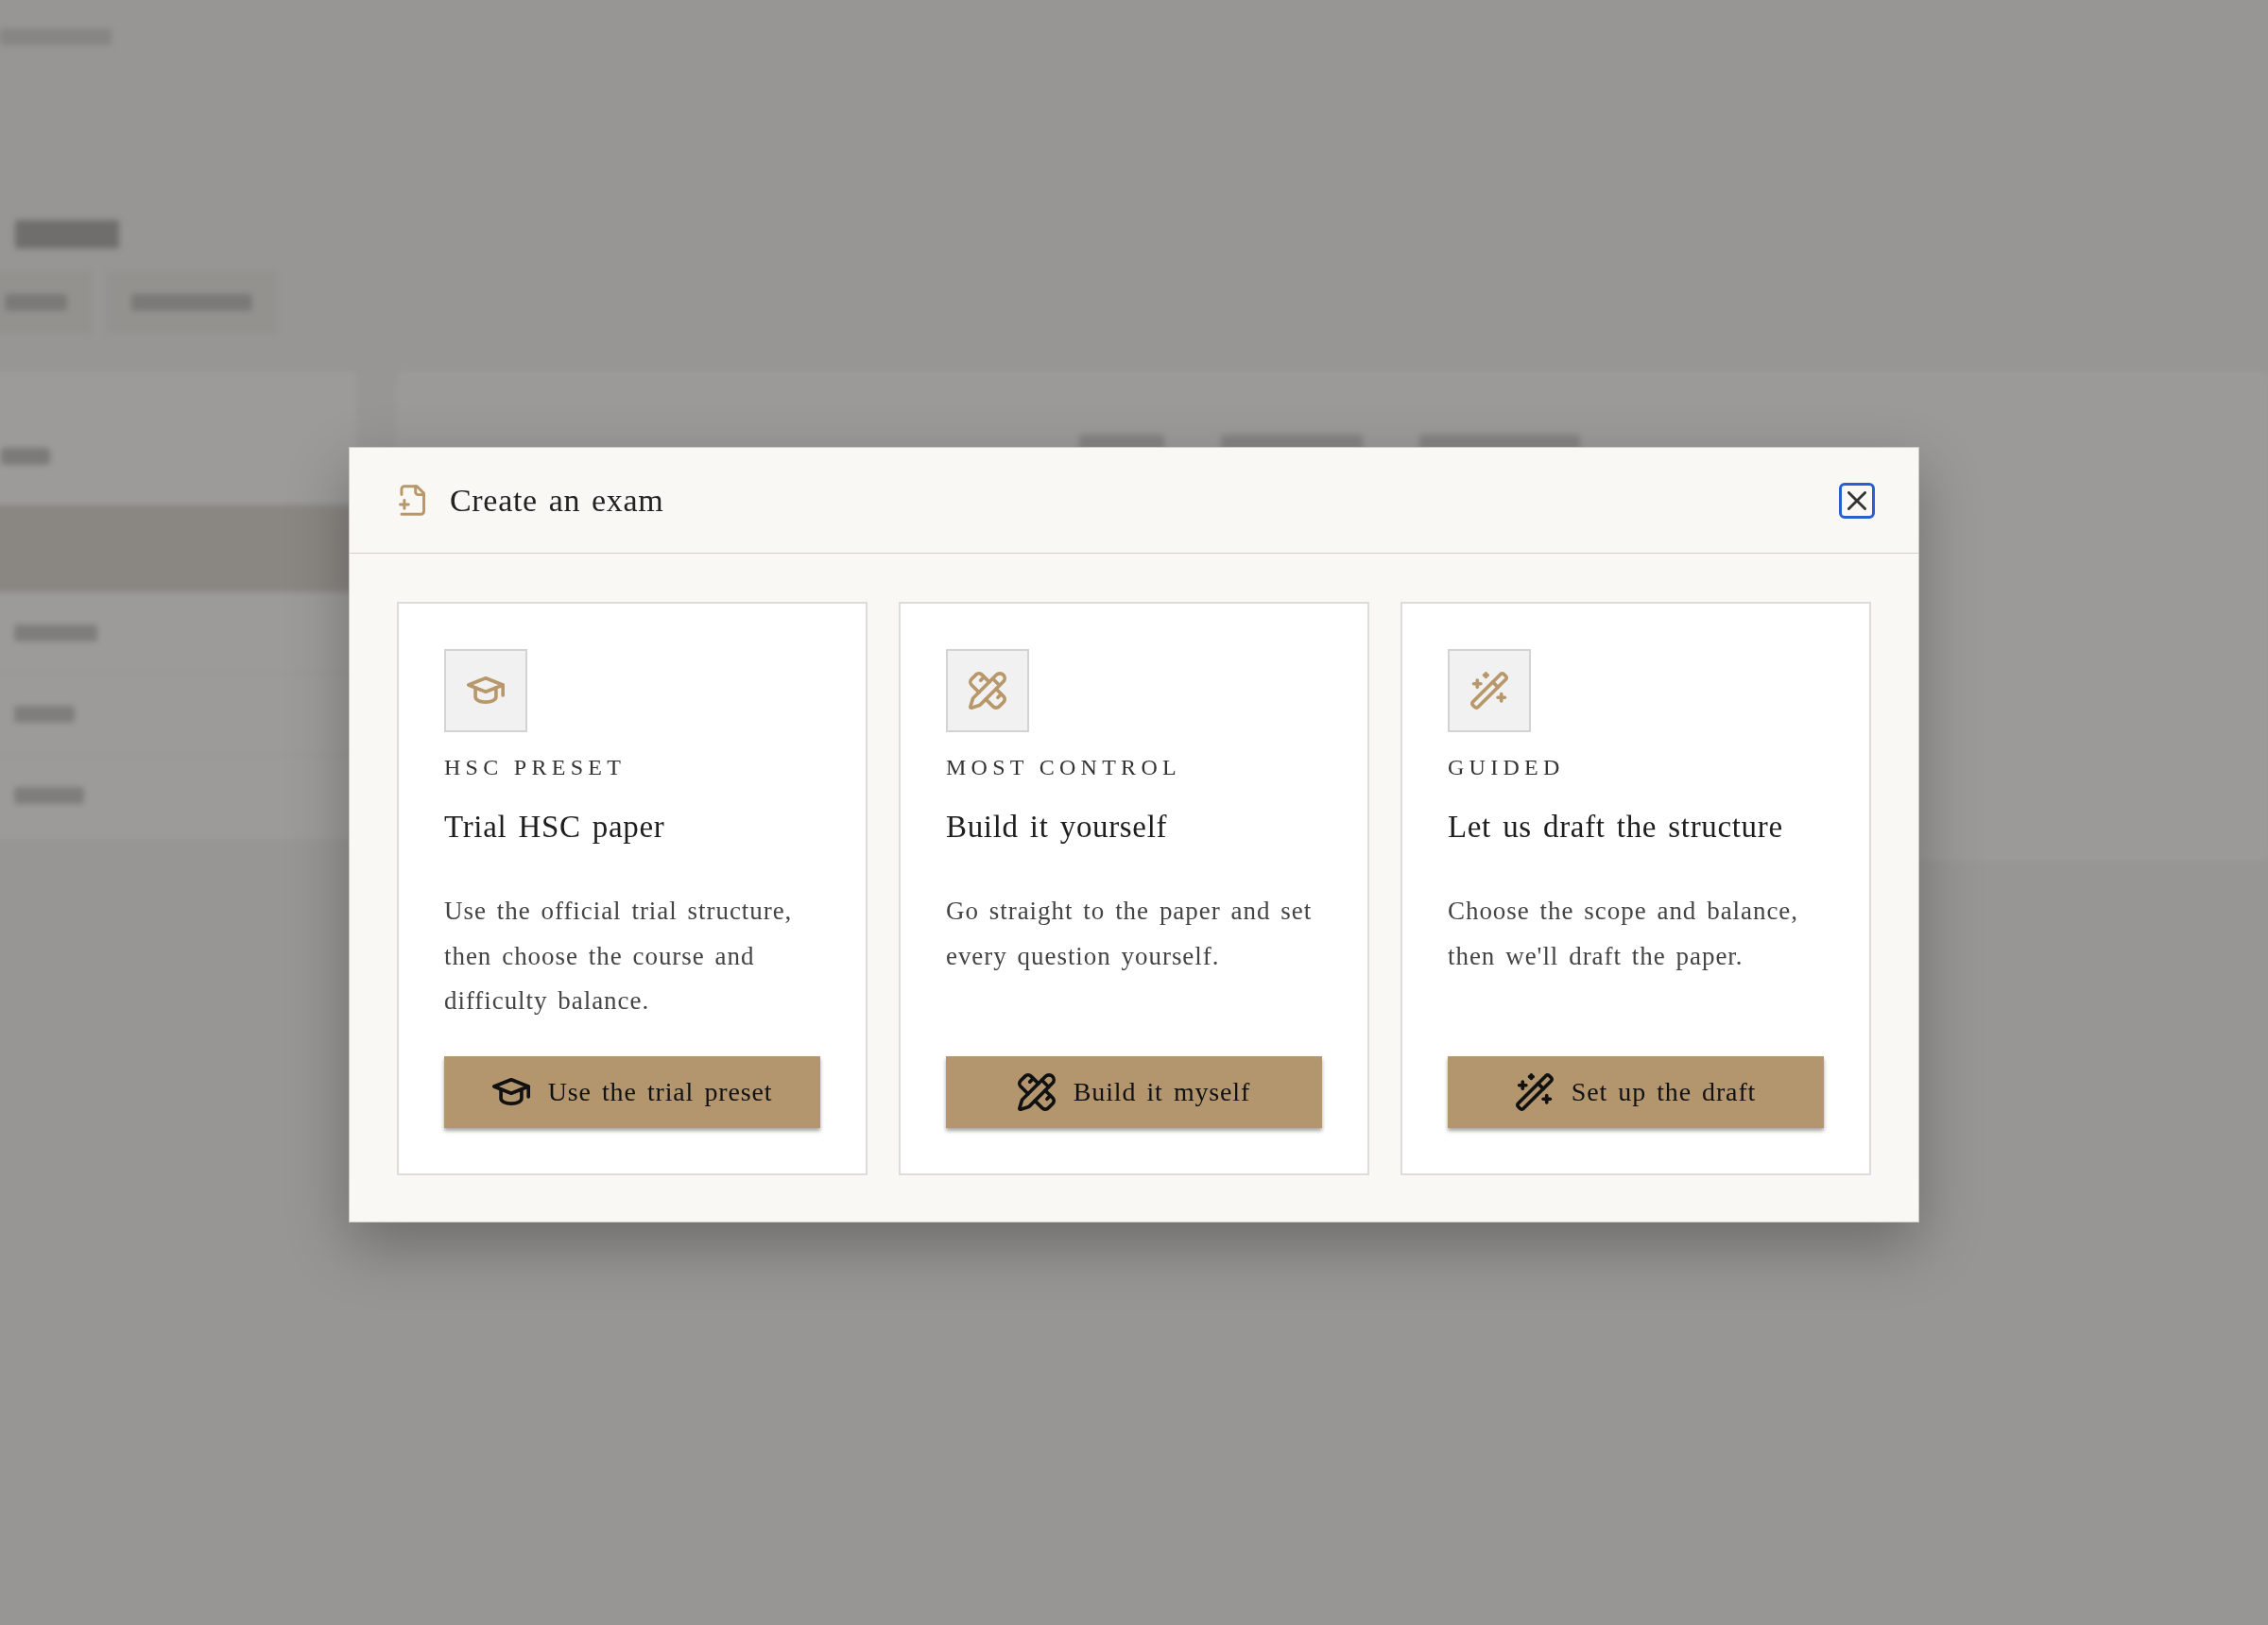 This screenshot has width=2268, height=1625. What do you see at coordinates (1506, 768) in the screenshot?
I see `option-label: GUIDED` at bounding box center [1506, 768].